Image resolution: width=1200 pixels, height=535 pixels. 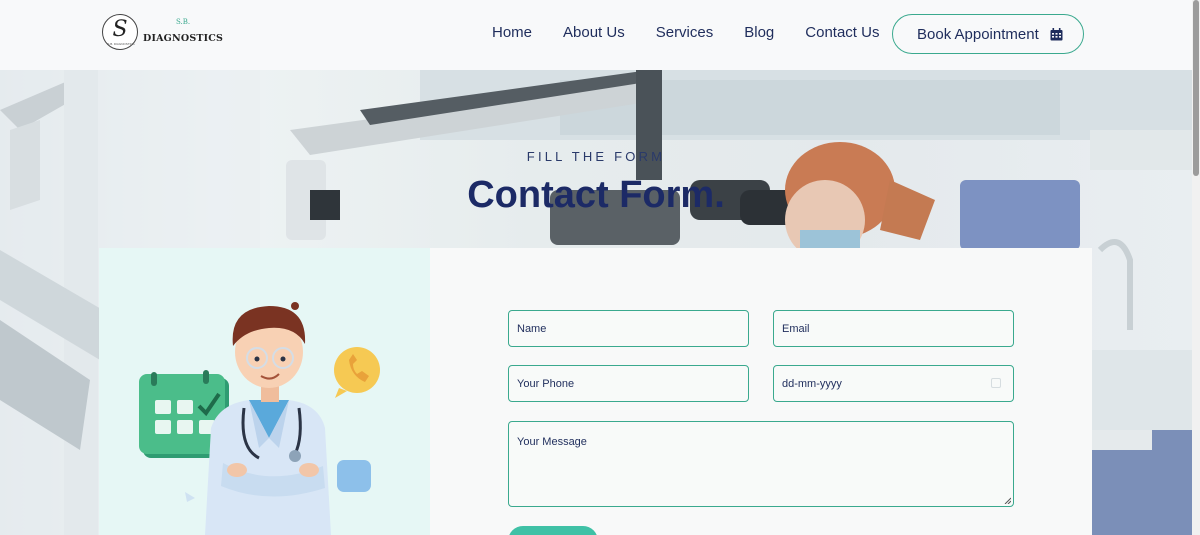 I want to click on email-input: Email, so click(x=893, y=328).